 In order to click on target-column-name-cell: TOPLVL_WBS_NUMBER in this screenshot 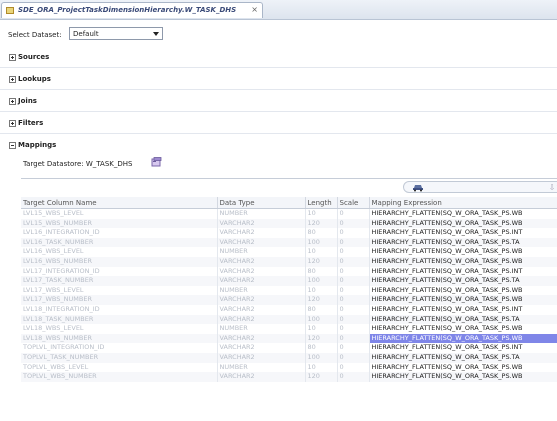, I will do `click(119, 377)`.